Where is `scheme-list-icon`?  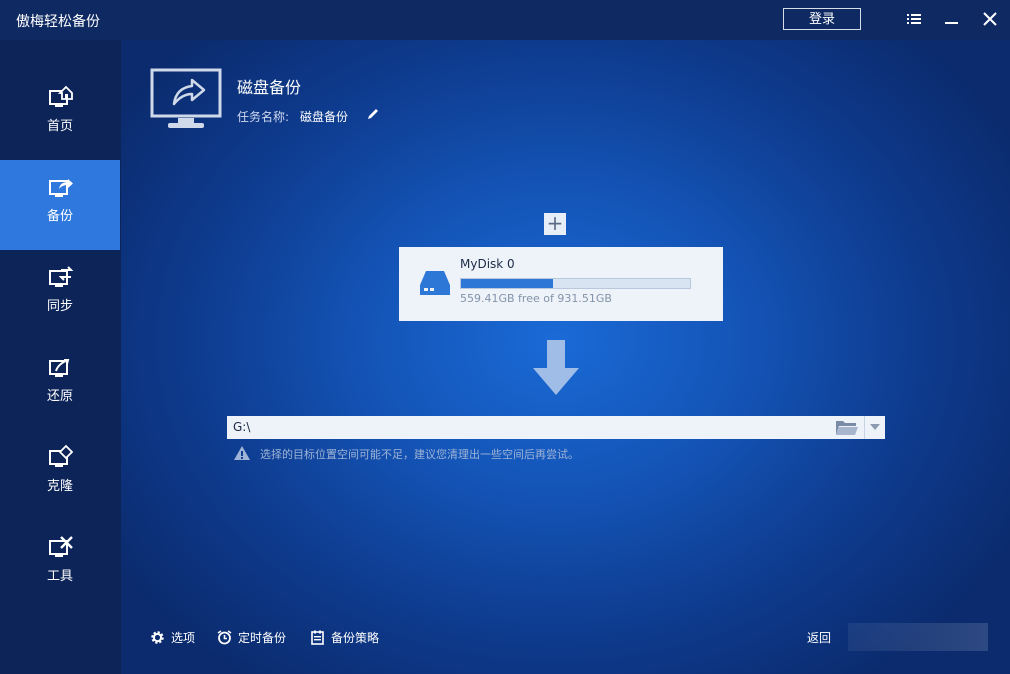
scheme-list-icon is located at coordinates (317, 637).